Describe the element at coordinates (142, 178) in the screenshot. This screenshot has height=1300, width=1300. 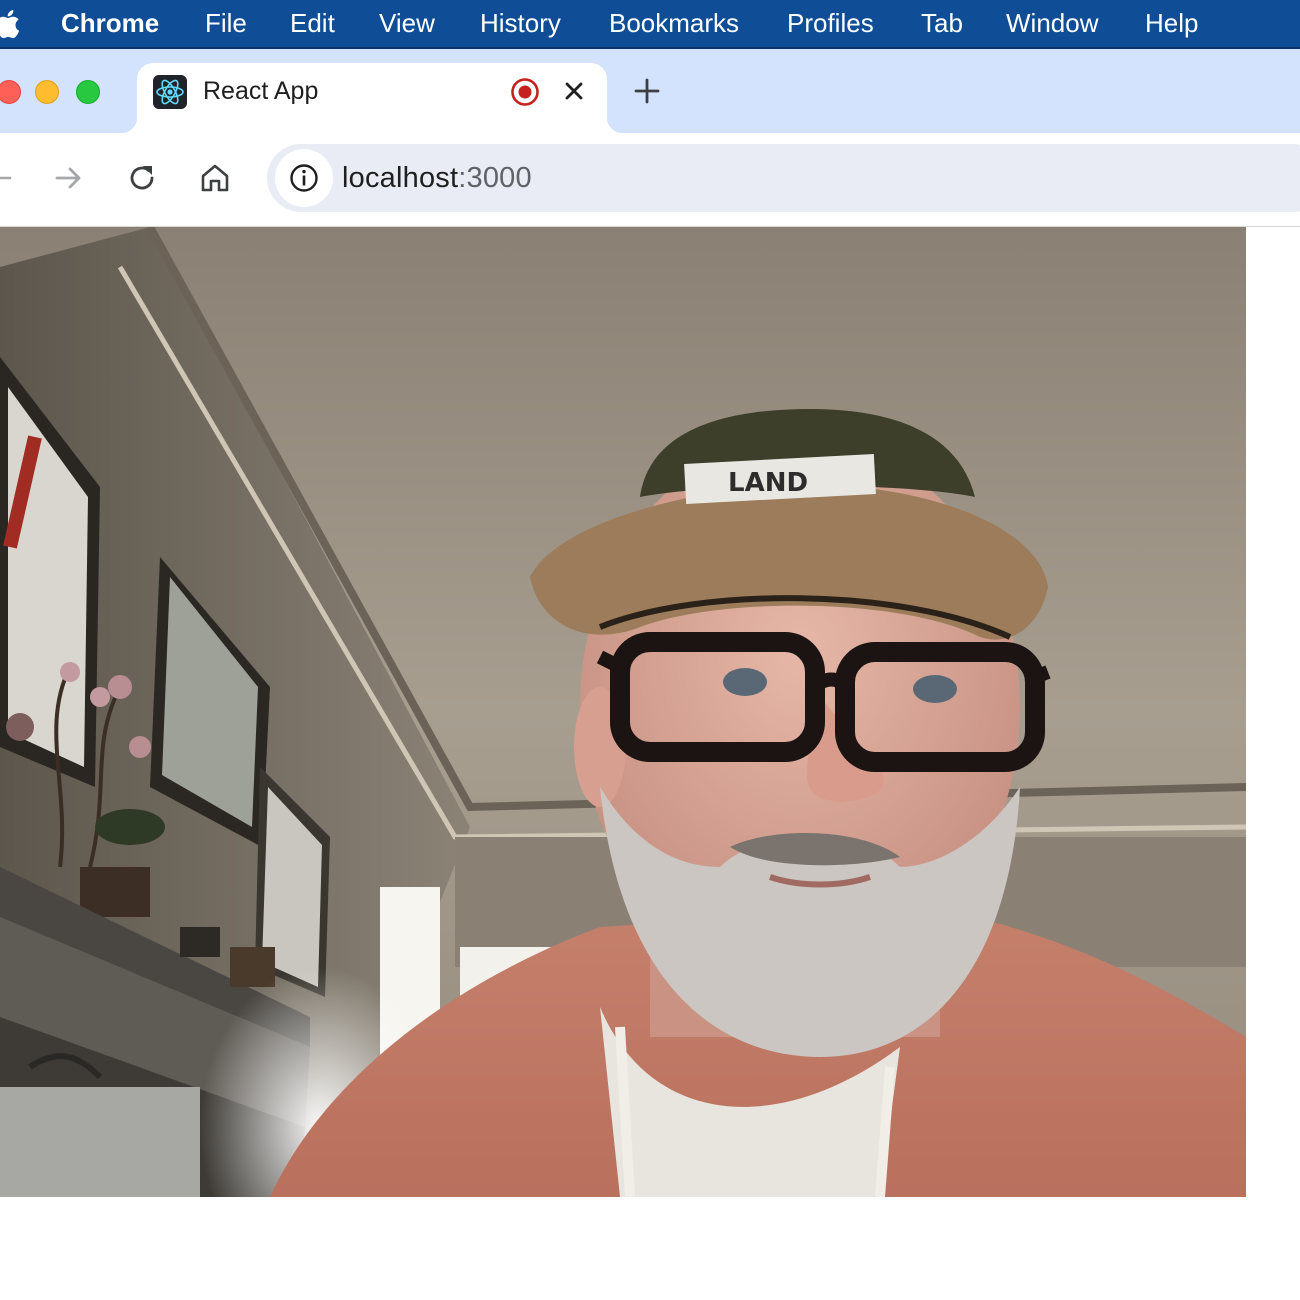
I see `reload-icon` at that location.